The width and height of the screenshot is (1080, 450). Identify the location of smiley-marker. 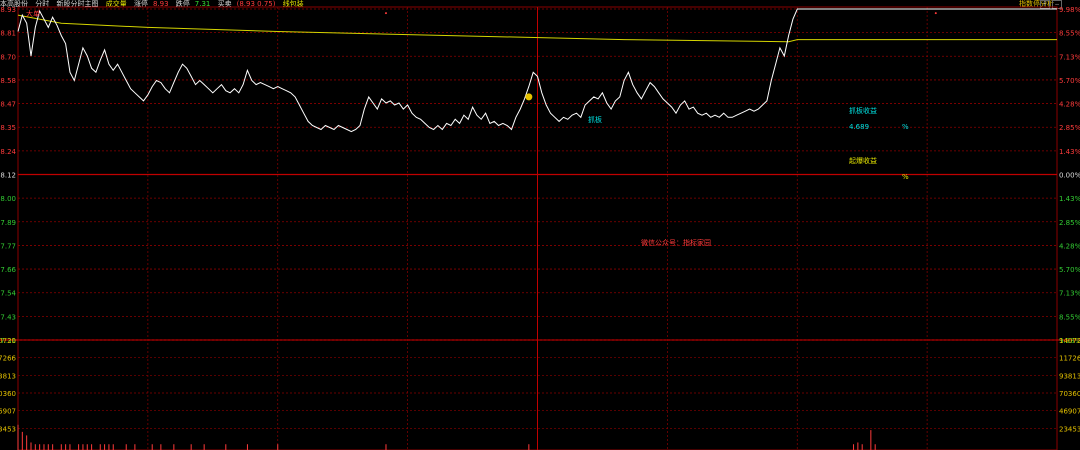
(529, 97).